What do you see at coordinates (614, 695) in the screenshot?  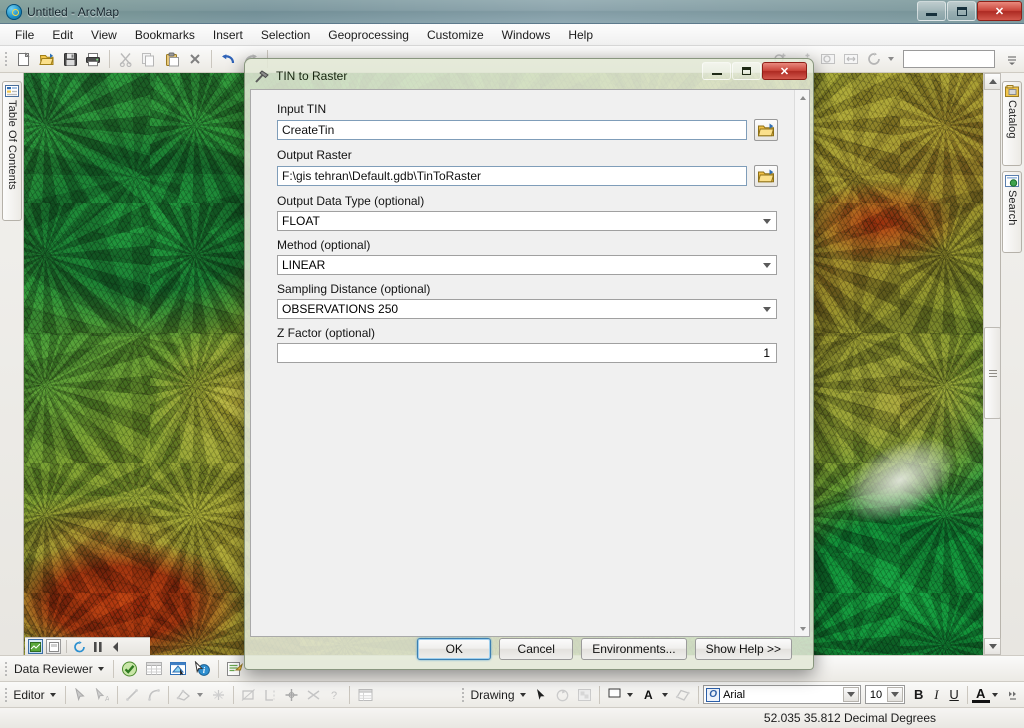 I see `fill-color-icon` at bounding box center [614, 695].